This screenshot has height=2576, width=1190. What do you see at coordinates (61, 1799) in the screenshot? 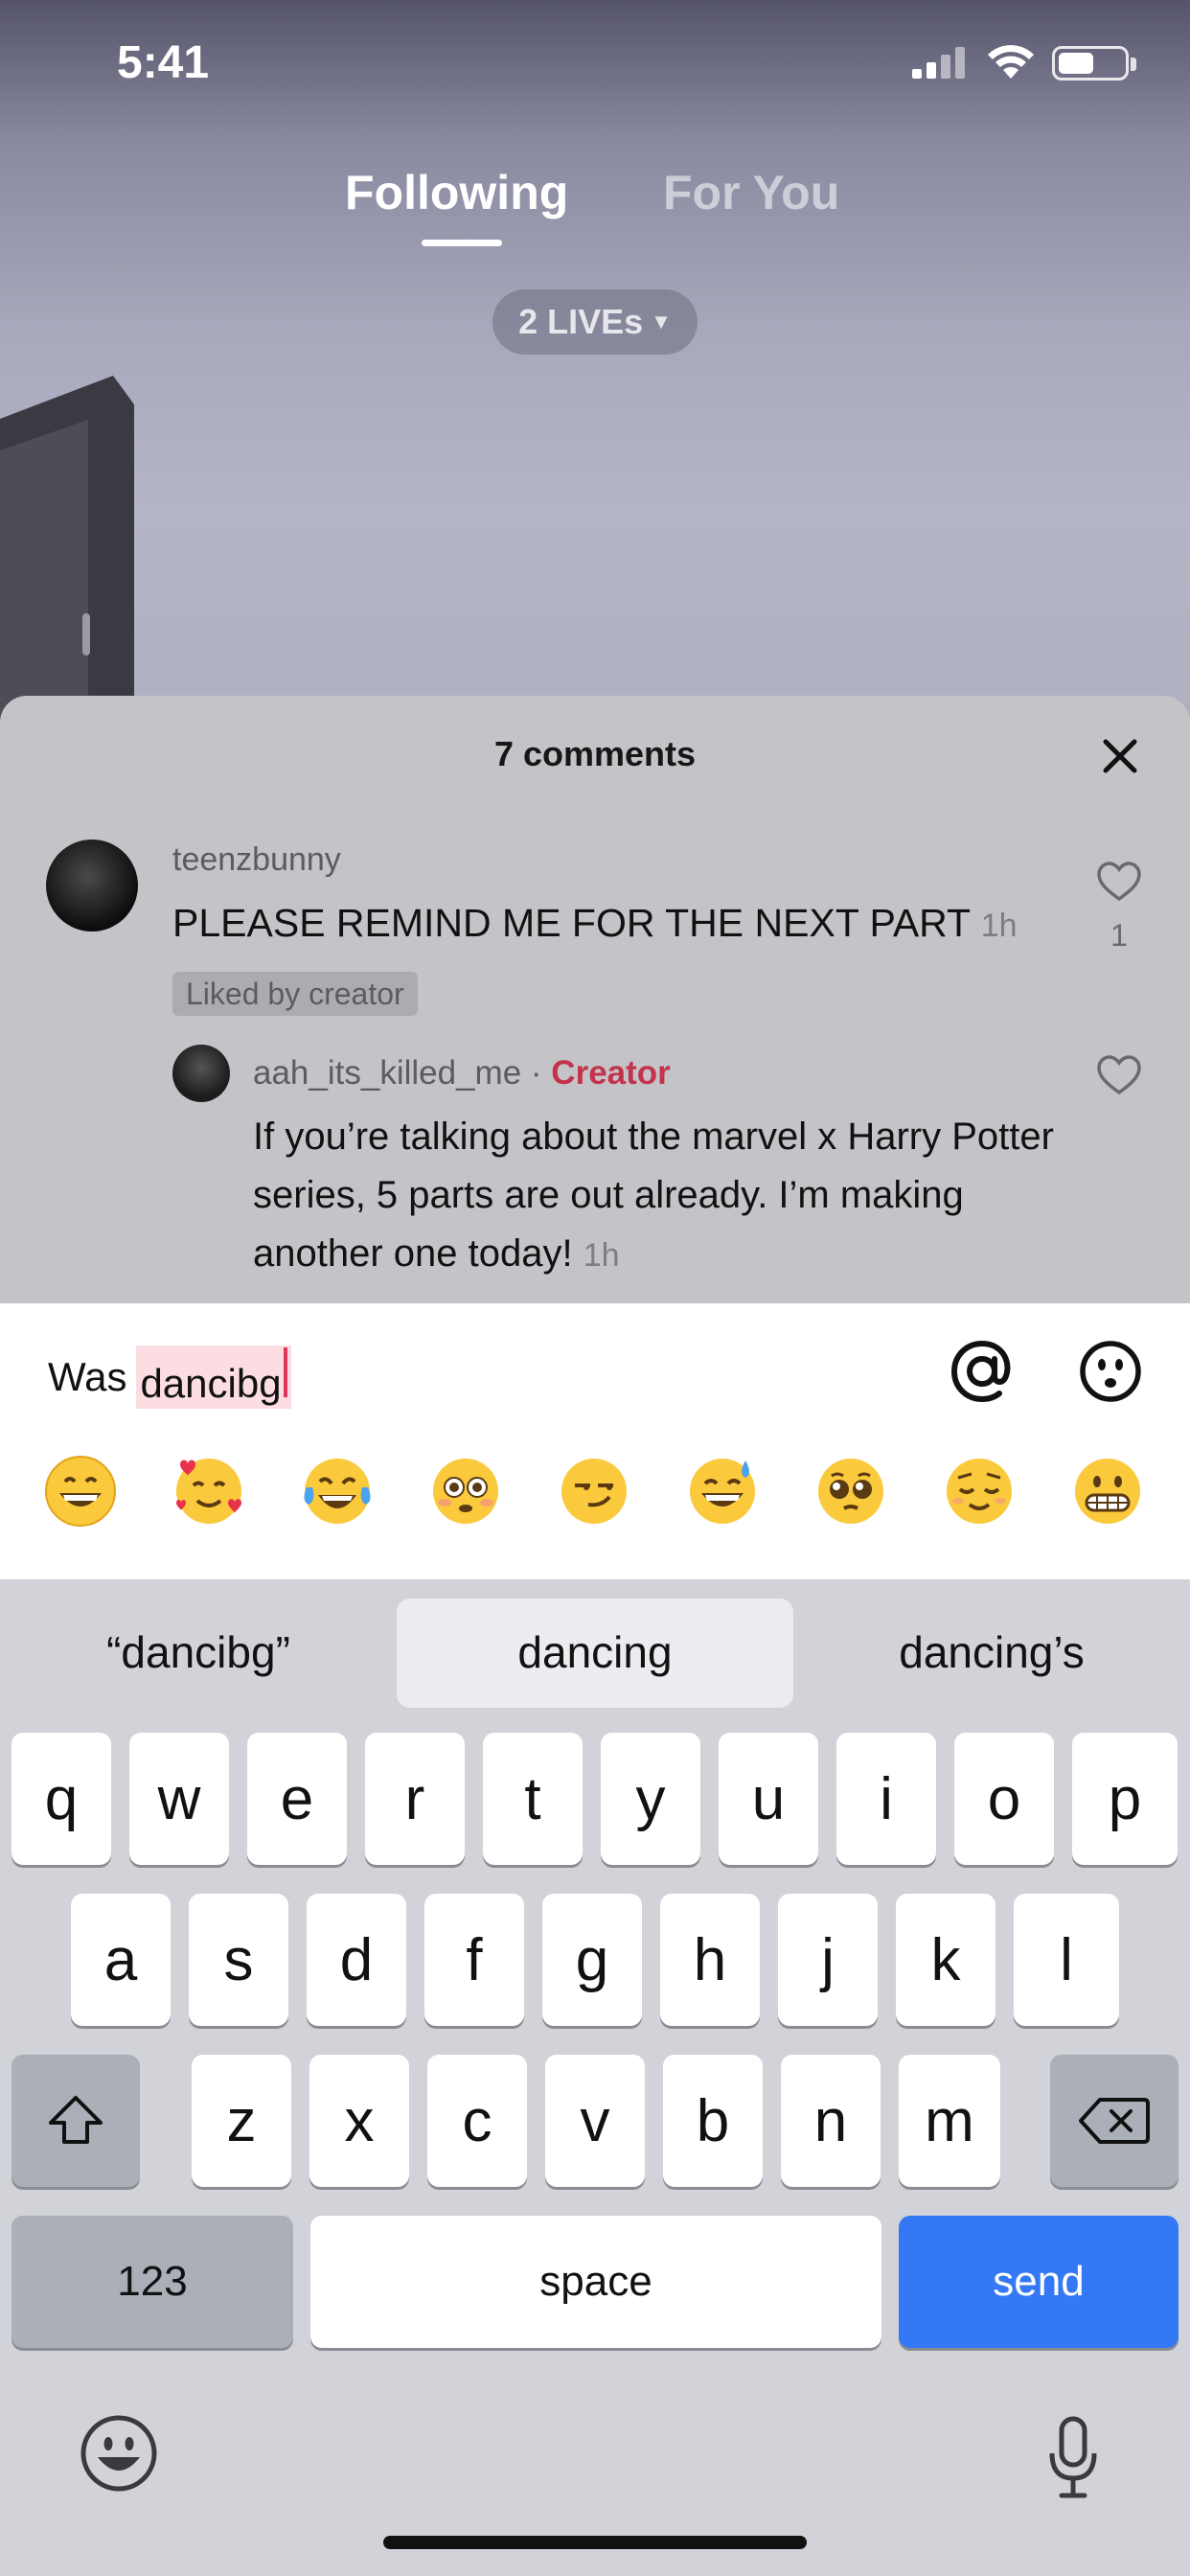
I see `key-q: q` at bounding box center [61, 1799].